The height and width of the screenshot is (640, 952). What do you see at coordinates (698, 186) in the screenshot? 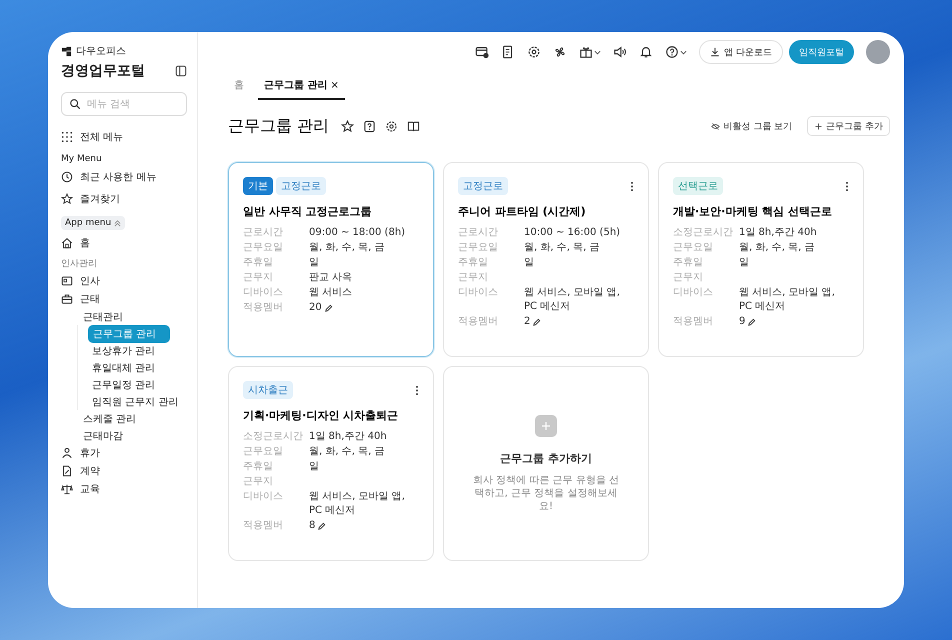
I see `group-tag: 선택근로` at bounding box center [698, 186].